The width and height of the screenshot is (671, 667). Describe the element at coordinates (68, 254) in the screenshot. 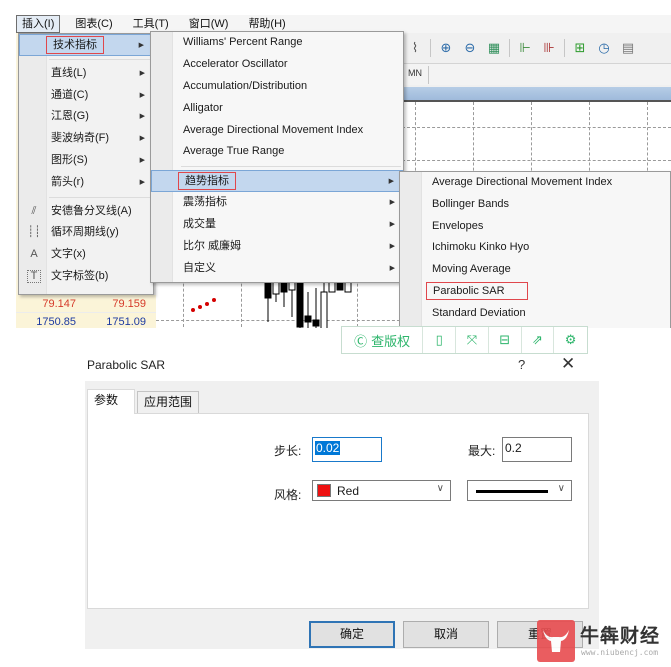

I see `menu-item-label: 文字(x)` at that location.